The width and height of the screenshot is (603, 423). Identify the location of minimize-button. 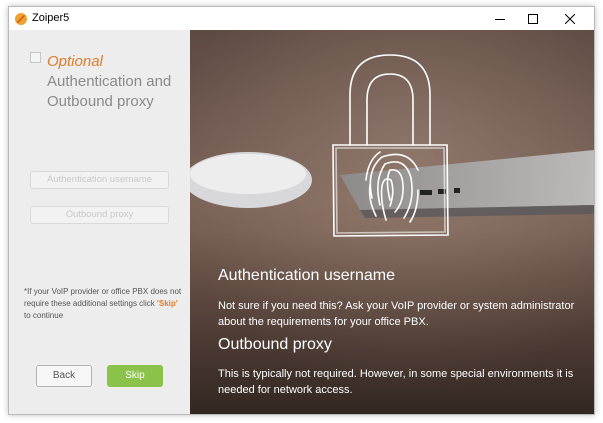
(500, 18).